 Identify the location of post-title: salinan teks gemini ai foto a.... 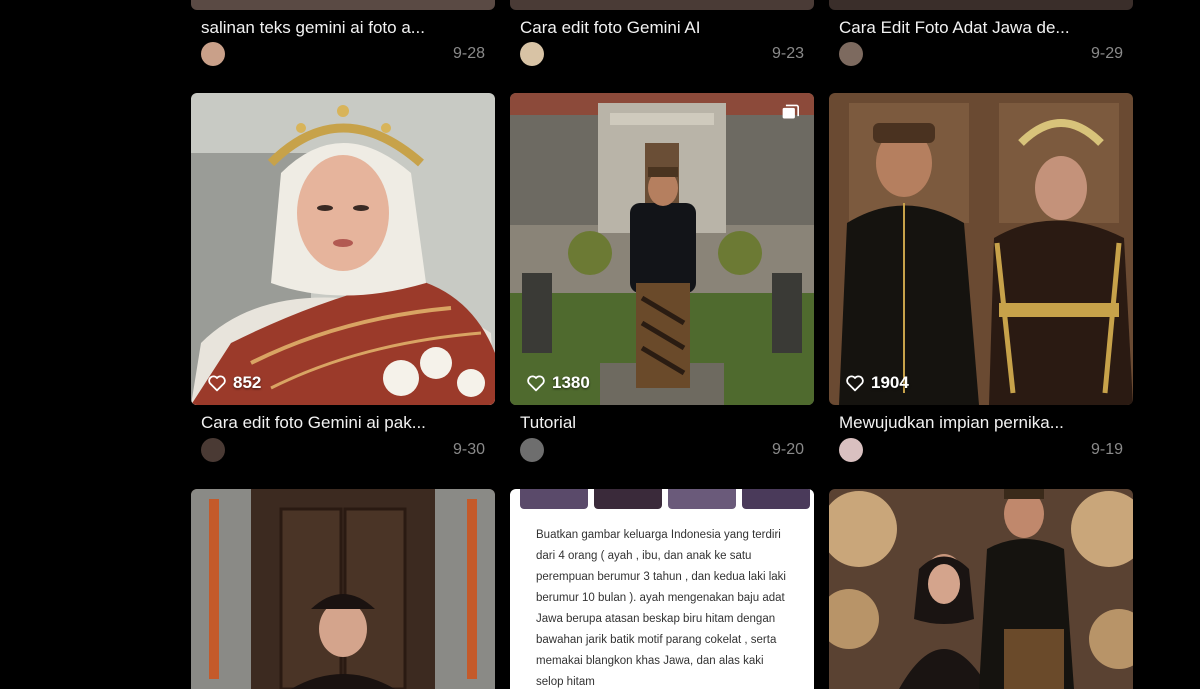
(346, 28).